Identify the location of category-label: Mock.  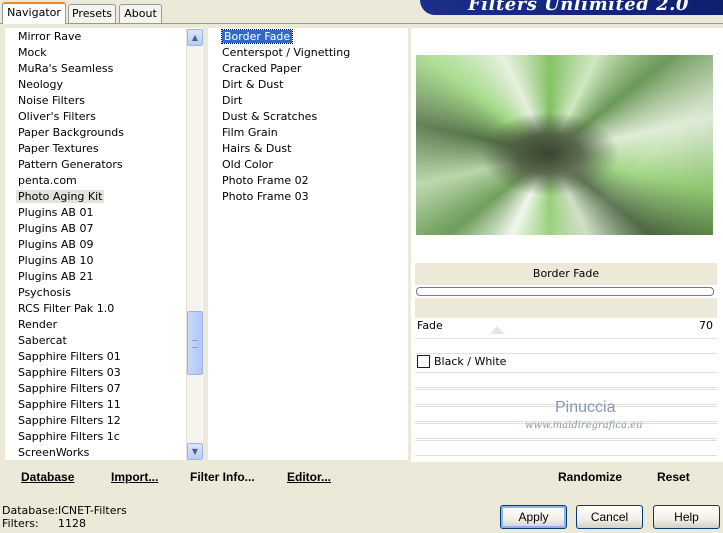
(32, 52).